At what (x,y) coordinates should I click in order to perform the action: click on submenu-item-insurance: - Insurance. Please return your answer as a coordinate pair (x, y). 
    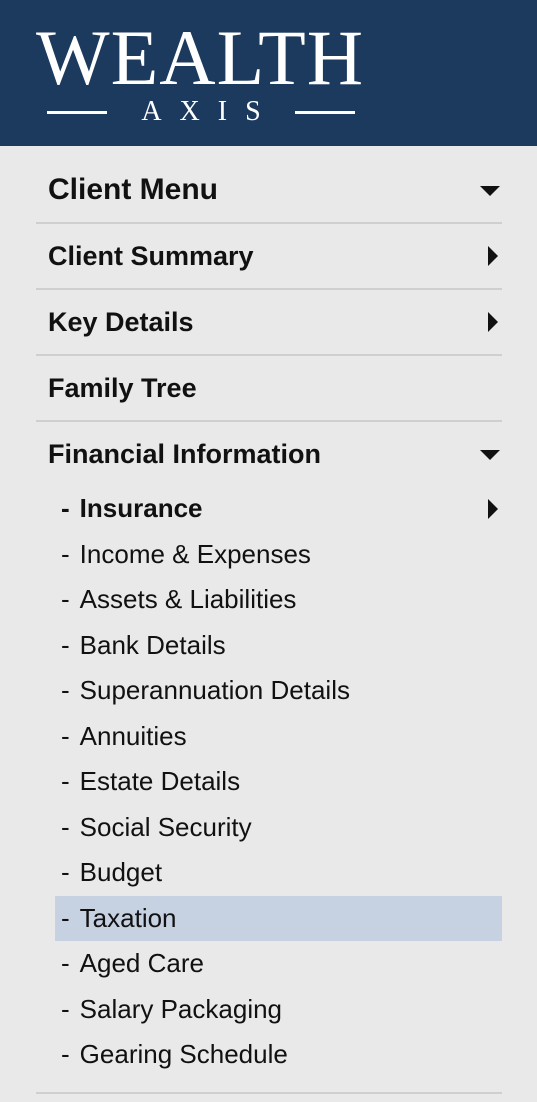
    Looking at the image, I should click on (278, 509).